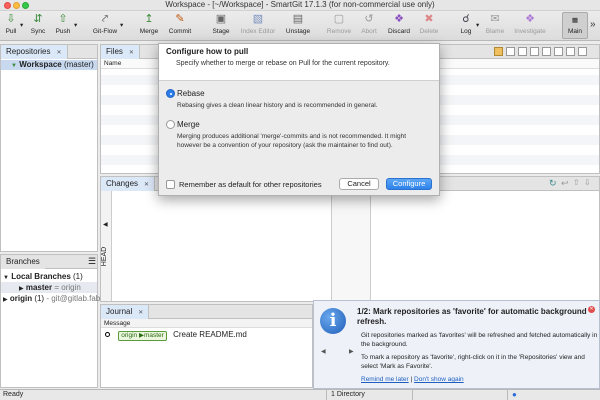 This screenshot has width=600, height=400. What do you see at coordinates (576, 182) in the screenshot?
I see `up-arrow-icon: ⇧` at bounding box center [576, 182].